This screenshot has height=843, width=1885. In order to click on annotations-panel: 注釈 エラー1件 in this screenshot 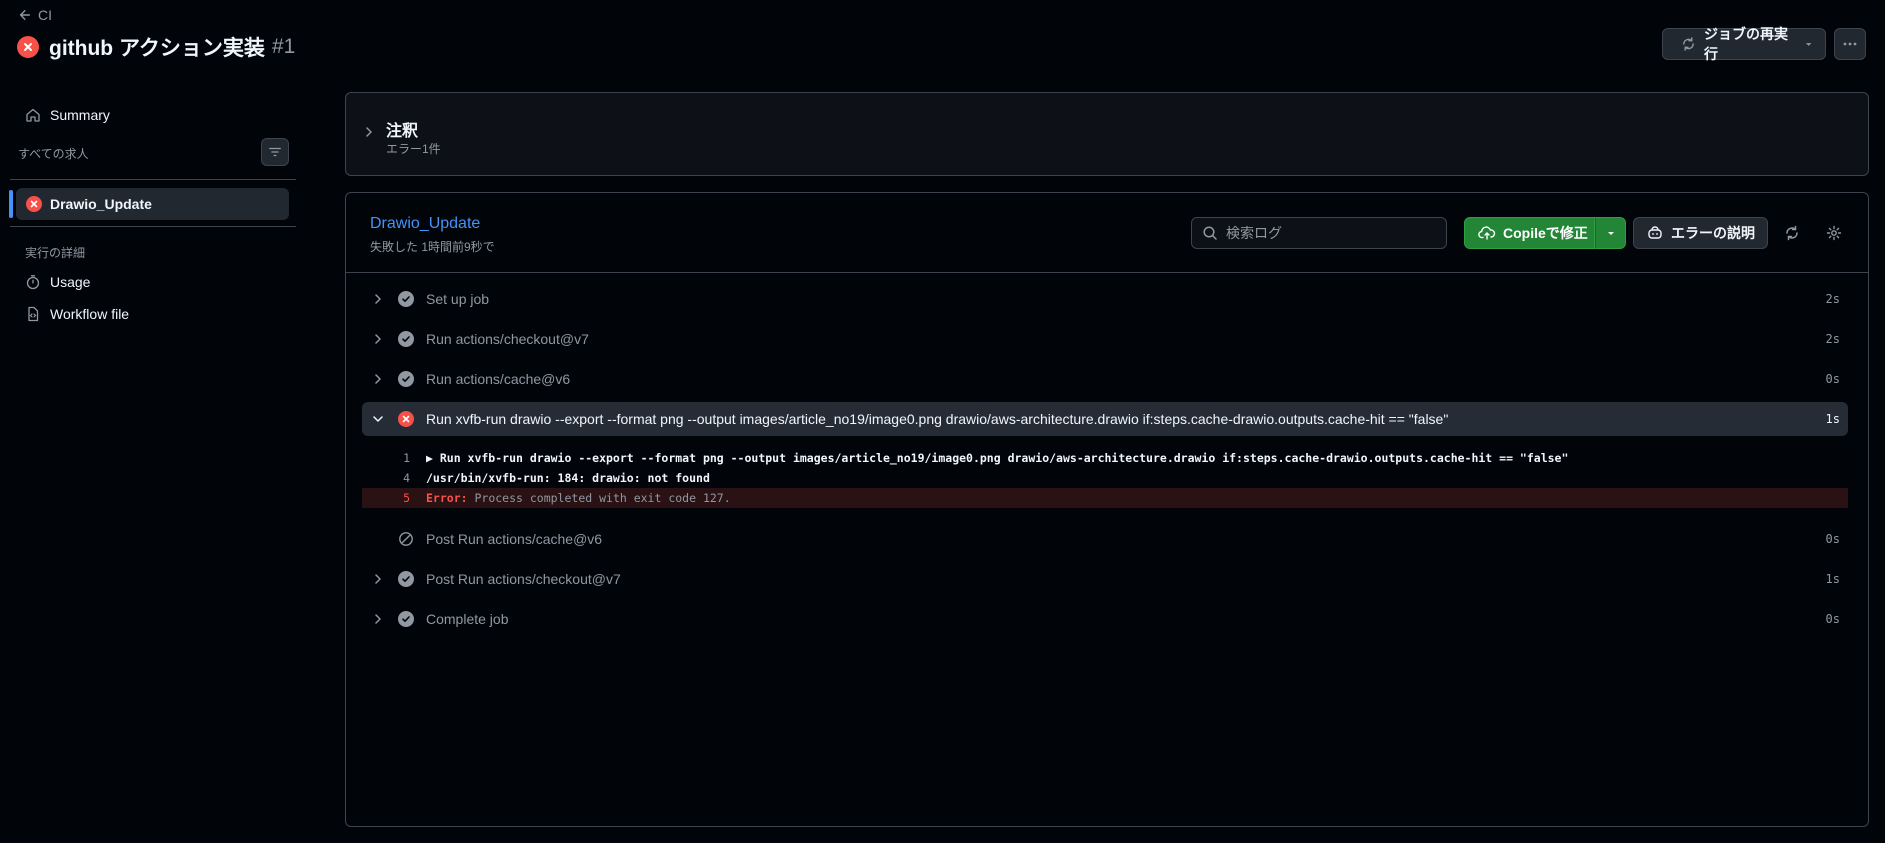, I will do `click(1107, 134)`.